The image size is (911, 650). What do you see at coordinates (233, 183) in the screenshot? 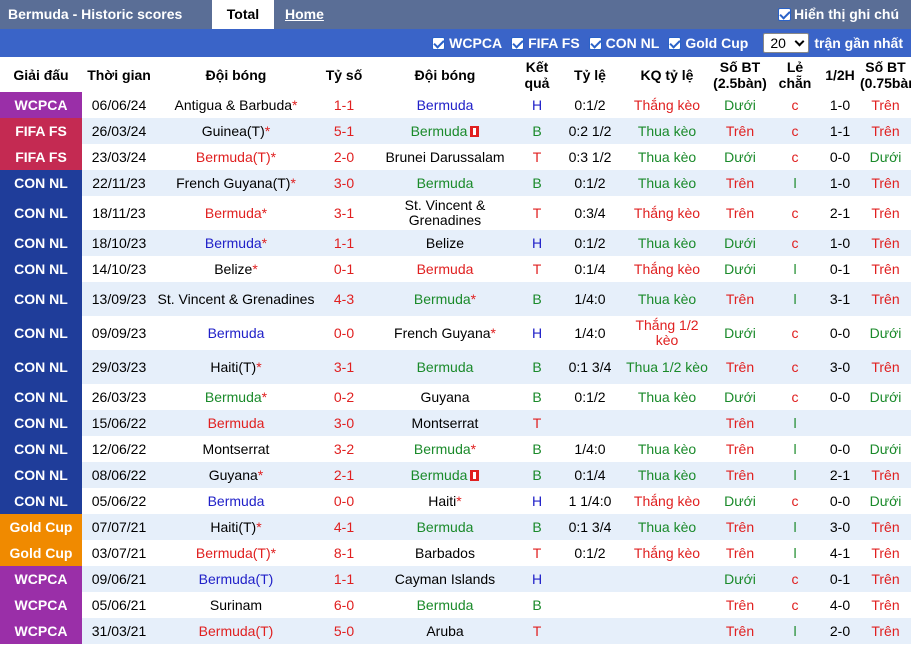
I see `home-team-name: French Guyana(T)` at bounding box center [233, 183].